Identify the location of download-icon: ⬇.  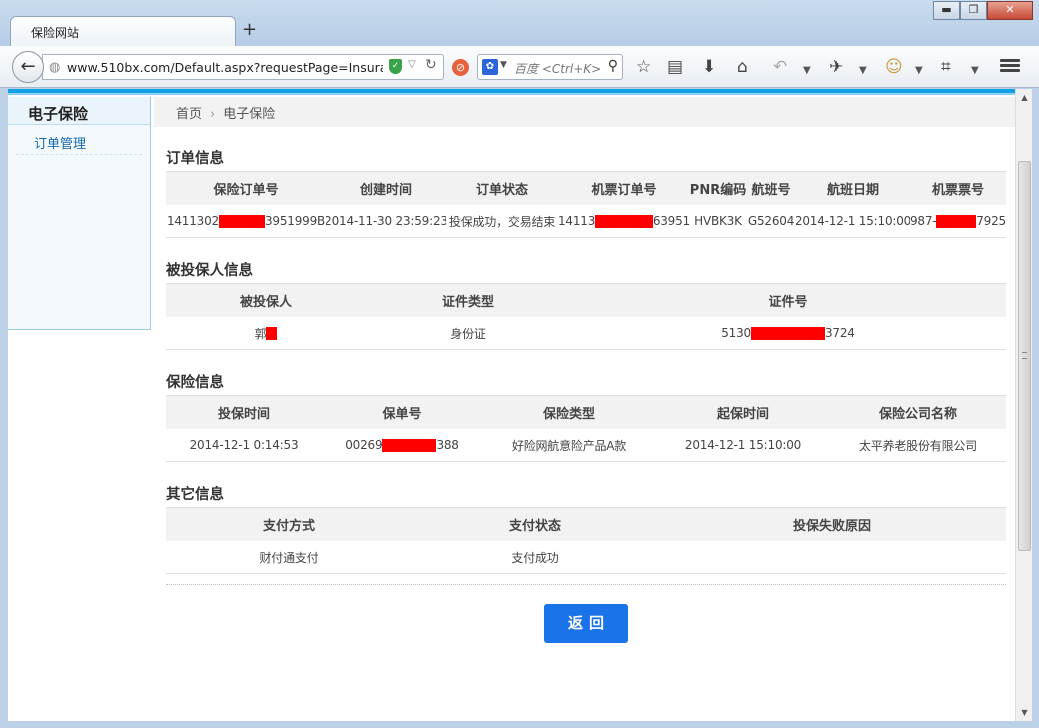
(709, 67).